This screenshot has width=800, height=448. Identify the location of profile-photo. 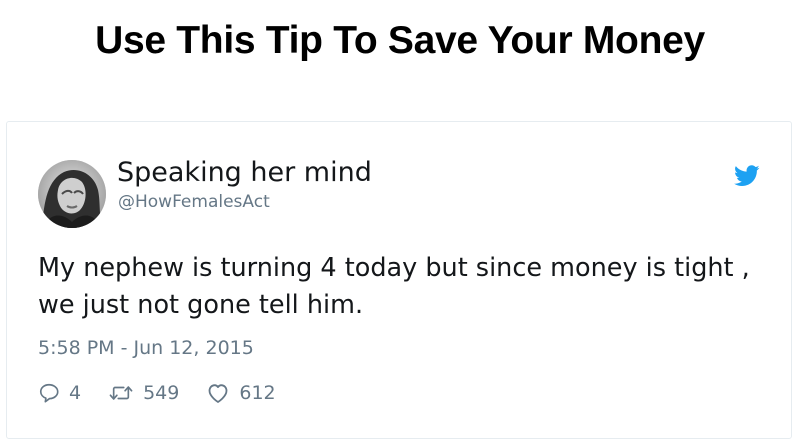
(72, 194).